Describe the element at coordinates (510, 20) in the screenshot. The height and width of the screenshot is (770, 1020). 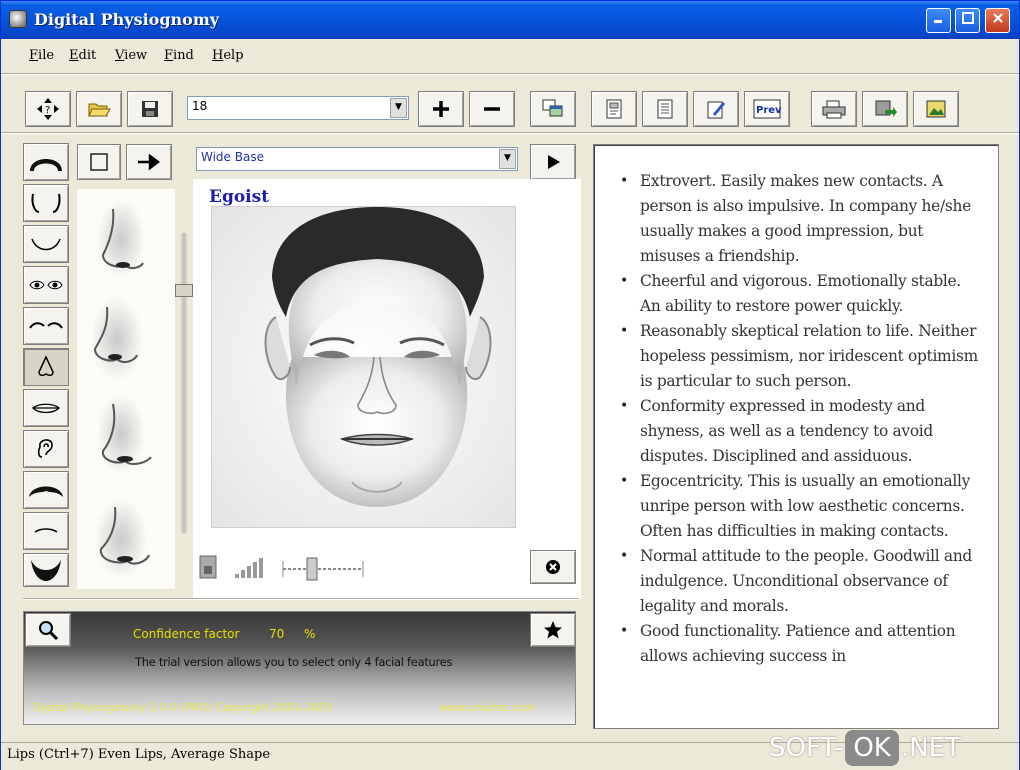
I see `title-bar: Digital Physiognomy` at that location.